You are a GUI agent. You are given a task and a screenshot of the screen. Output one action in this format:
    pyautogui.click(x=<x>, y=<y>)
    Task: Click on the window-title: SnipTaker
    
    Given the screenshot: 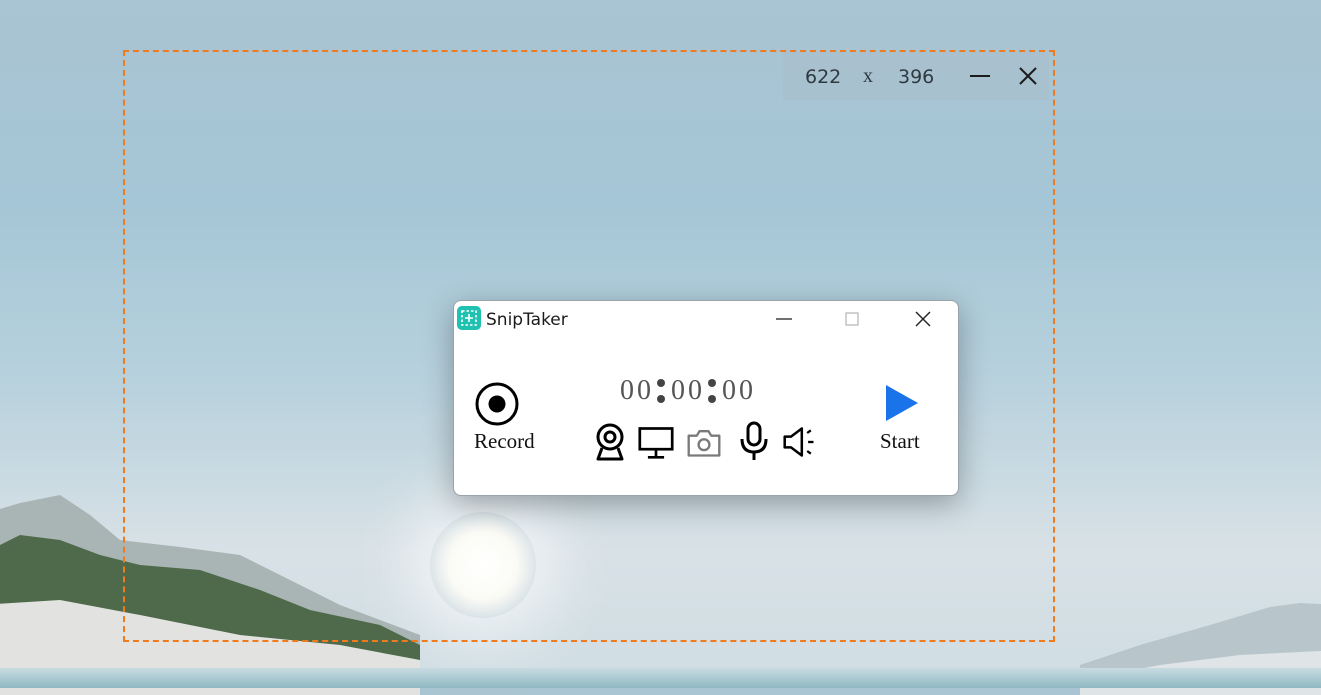 What is the action you would take?
    pyautogui.click(x=527, y=320)
    